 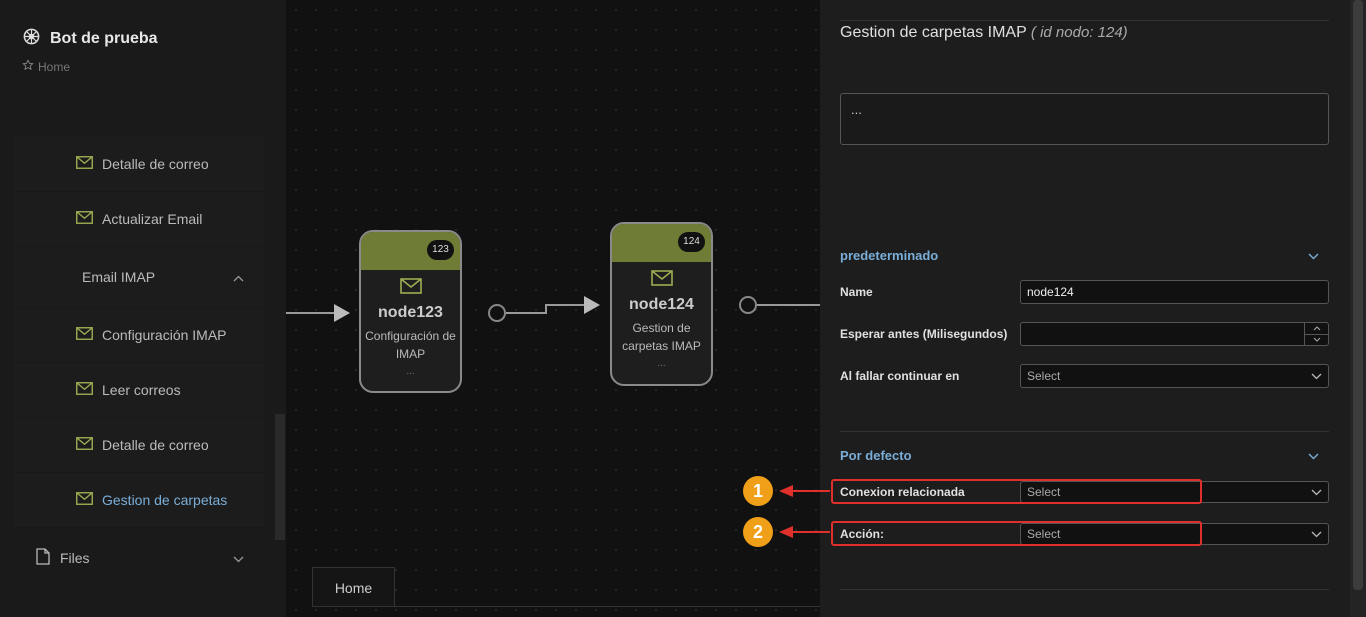 What do you see at coordinates (889, 255) in the screenshot?
I see `section-title: predeterminado` at bounding box center [889, 255].